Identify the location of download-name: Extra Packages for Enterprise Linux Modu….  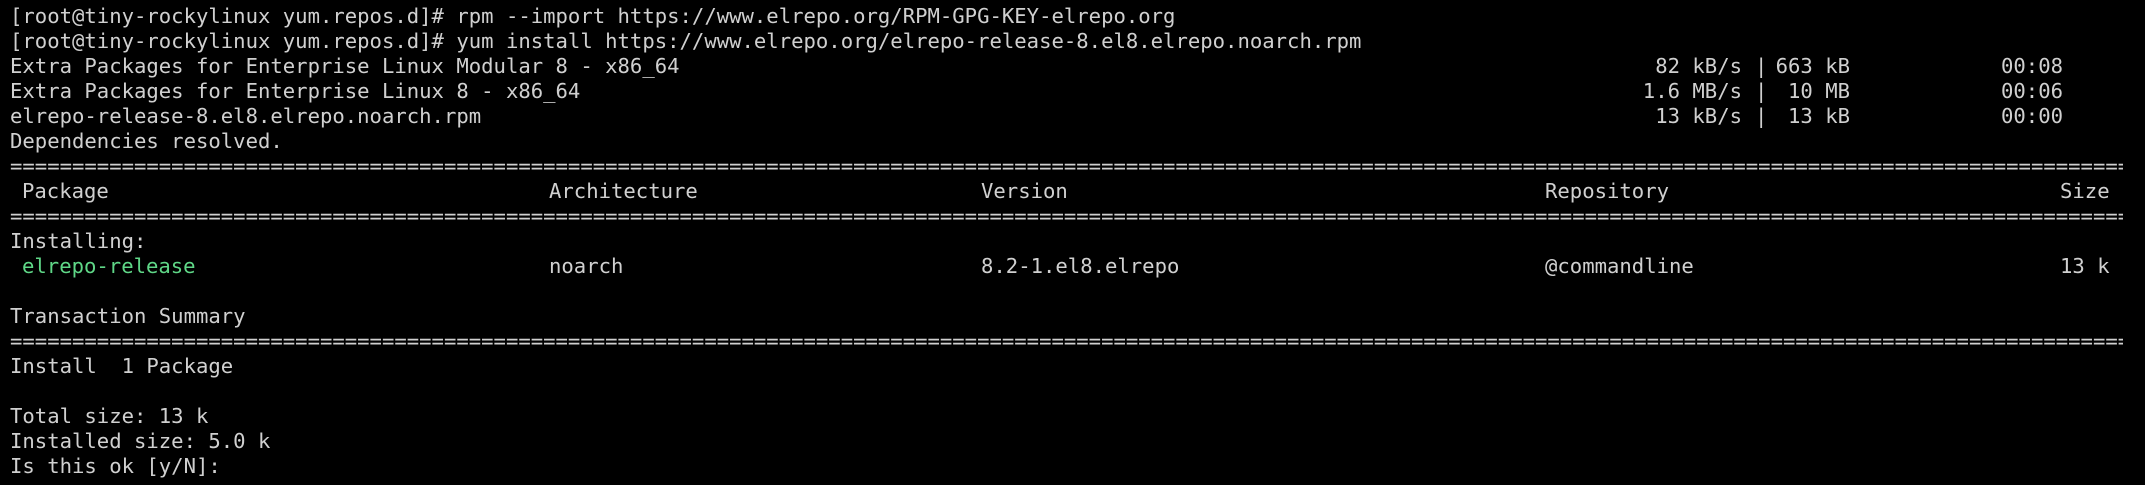
(345, 66).